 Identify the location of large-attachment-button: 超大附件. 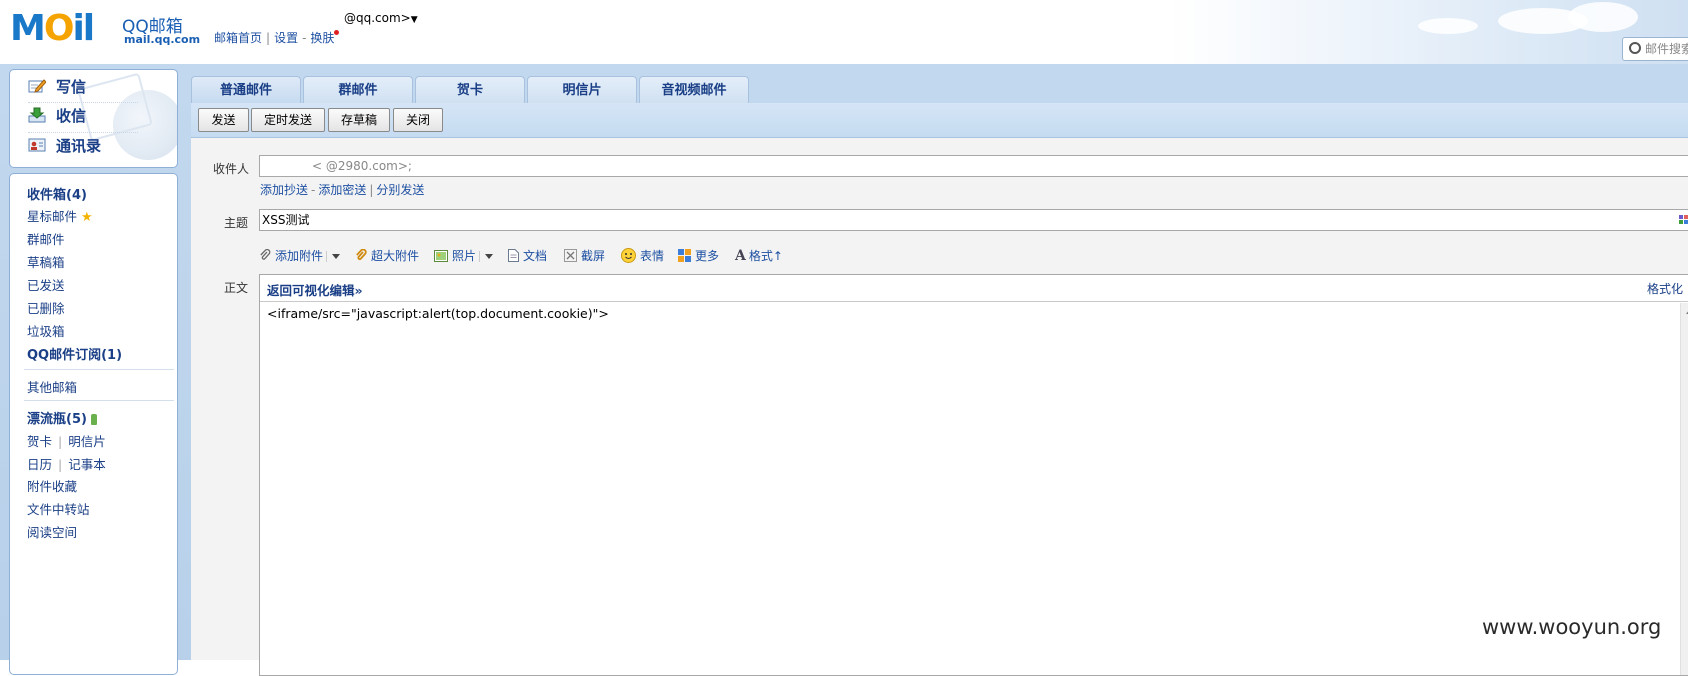
(387, 256).